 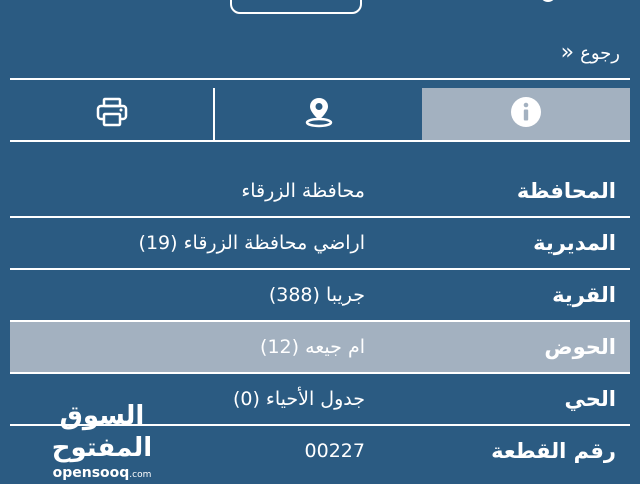 I want to click on tab-map, so click(x=318, y=114).